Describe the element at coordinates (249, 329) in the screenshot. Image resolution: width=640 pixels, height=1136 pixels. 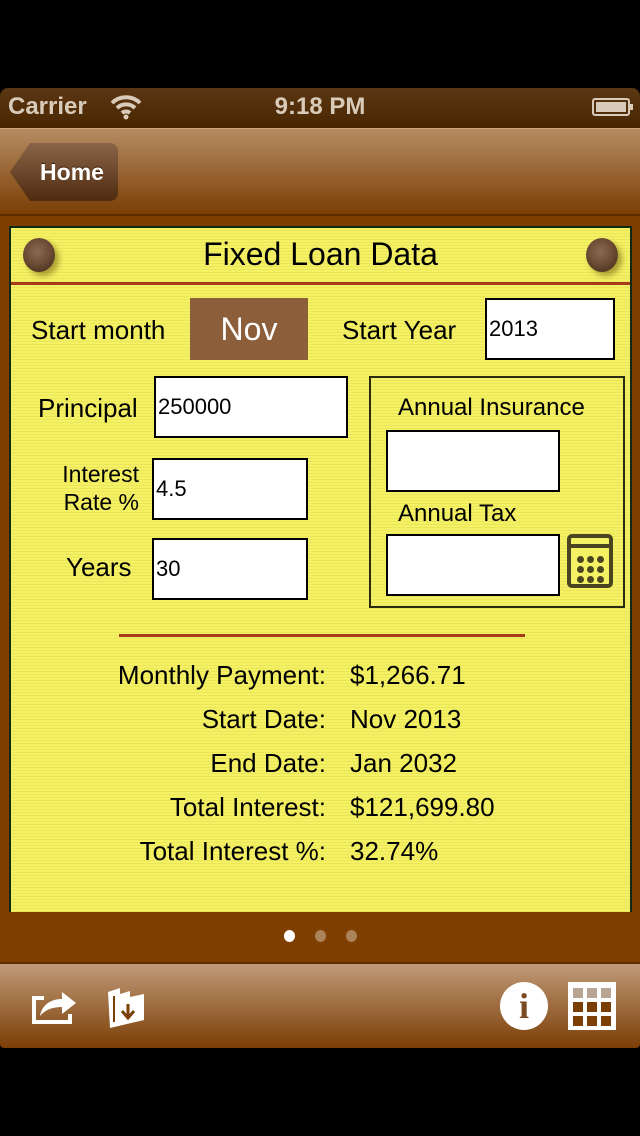
I see `start-month-picker: Nov` at that location.